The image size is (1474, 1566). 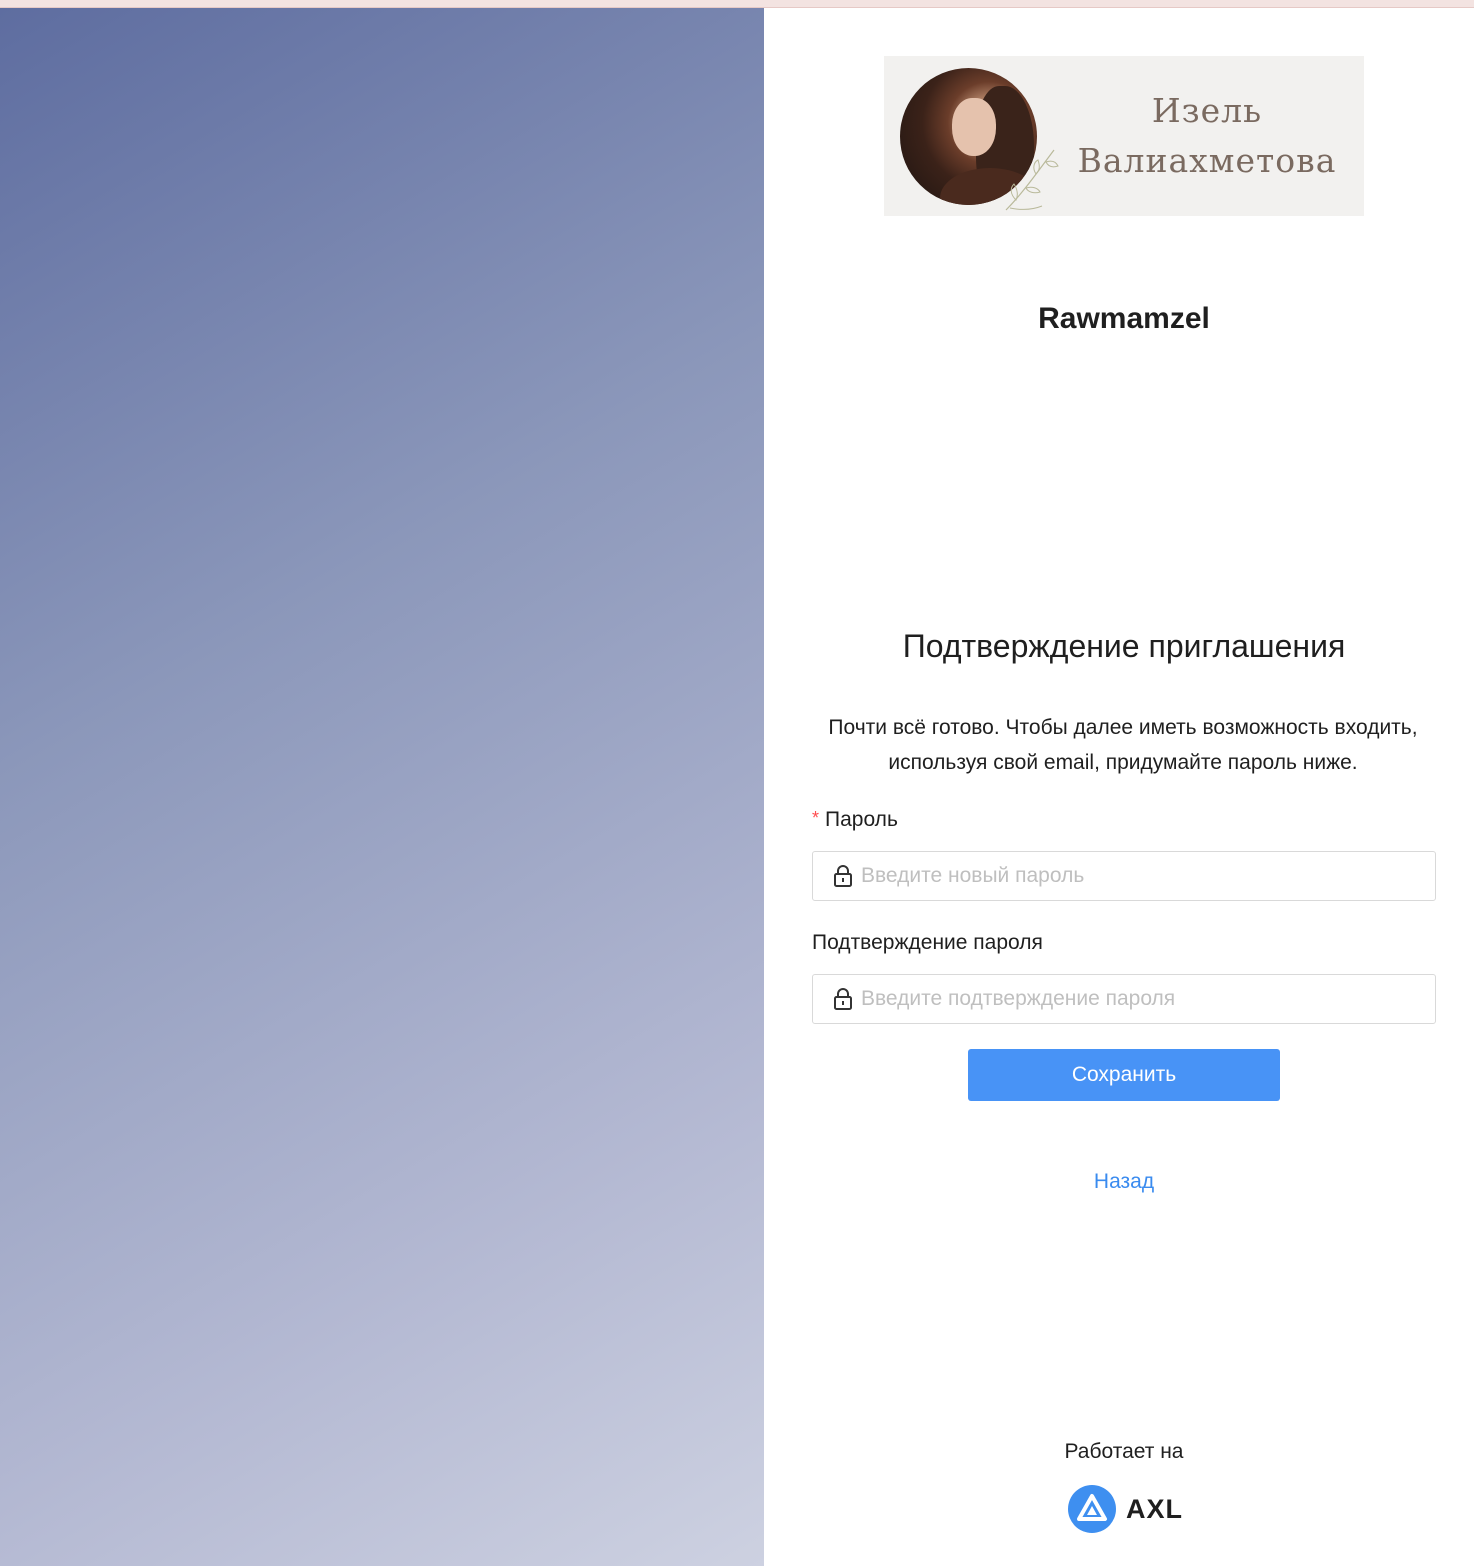 I want to click on confirm-password-field, so click(x=1124, y=999).